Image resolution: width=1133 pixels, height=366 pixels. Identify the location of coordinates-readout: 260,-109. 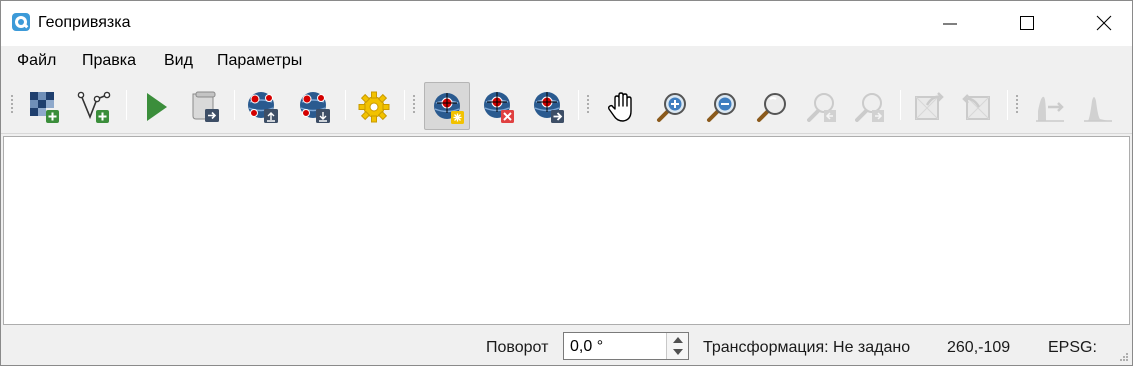
(979, 347).